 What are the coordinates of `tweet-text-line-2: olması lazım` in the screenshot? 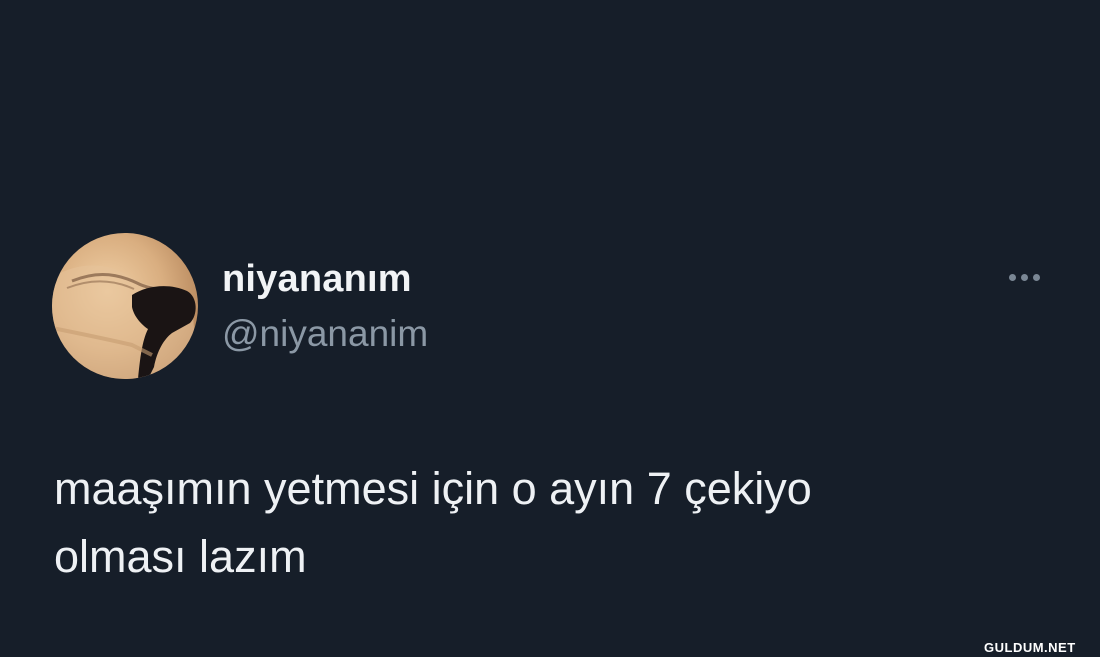 It's located at (180, 556).